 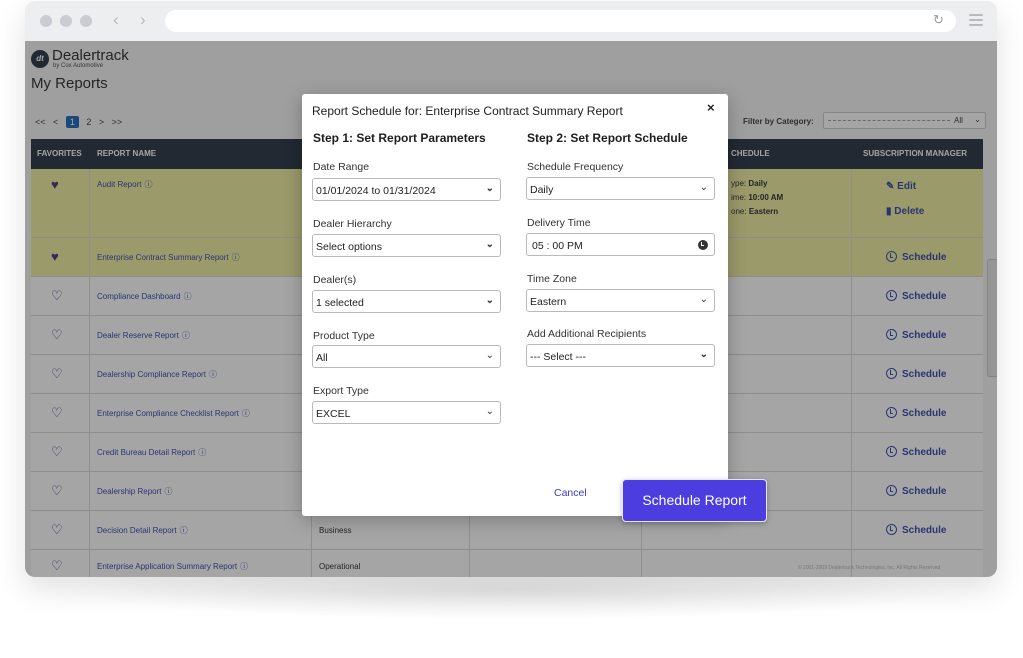 I want to click on date-range-select: 01/01/2024 to 01/31/2024 ⌄, so click(x=406, y=189).